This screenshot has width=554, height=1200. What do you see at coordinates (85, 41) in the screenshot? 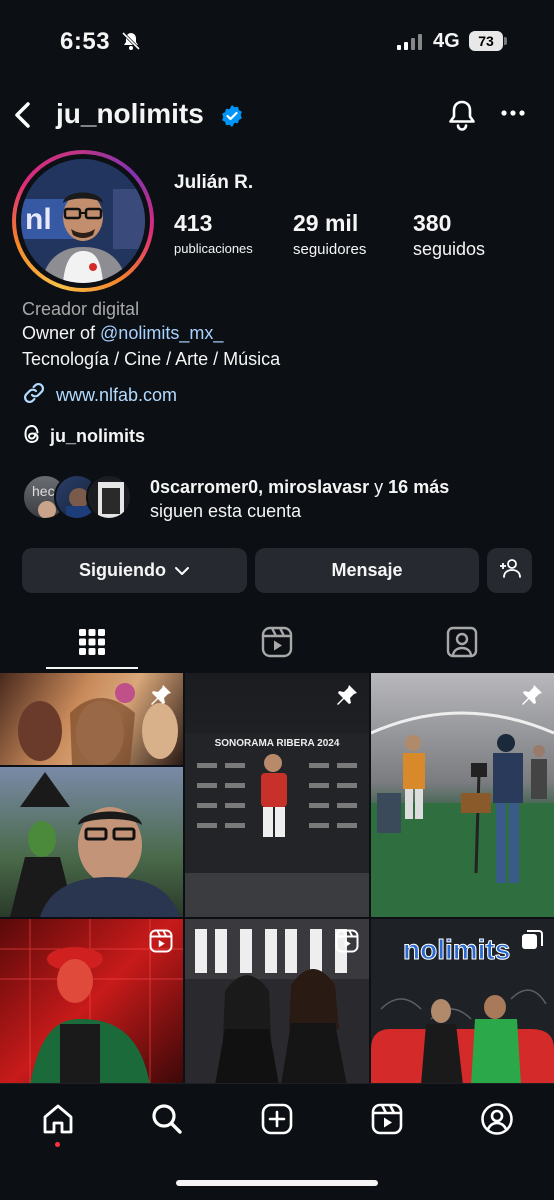
I see `status-time: 6:53` at bounding box center [85, 41].